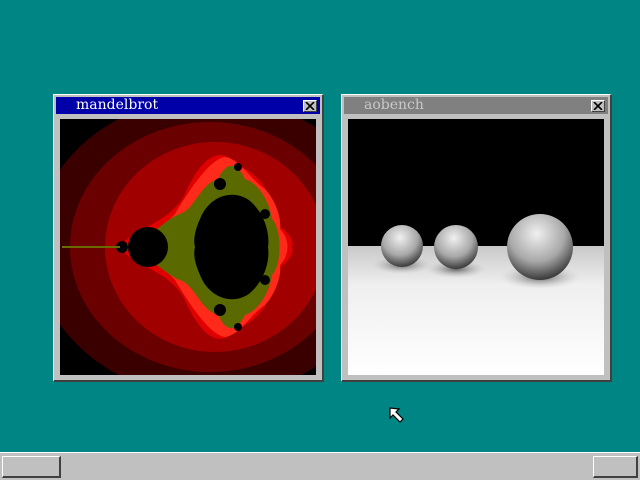 The width and height of the screenshot is (640, 480). I want to click on arrow-cursor-icon, so click(396, 415).